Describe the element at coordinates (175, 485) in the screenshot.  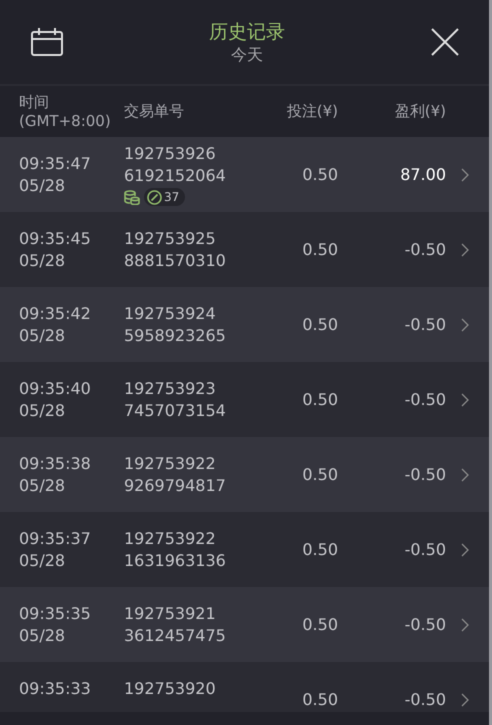
I see `order-number: 9269794817` at that location.